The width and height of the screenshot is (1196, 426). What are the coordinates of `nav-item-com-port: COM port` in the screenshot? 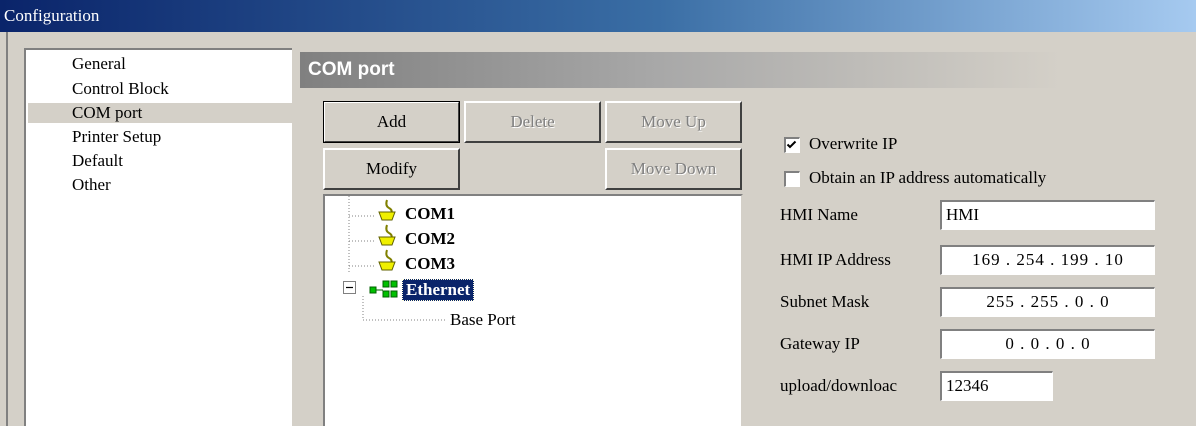 It's located at (160, 113).